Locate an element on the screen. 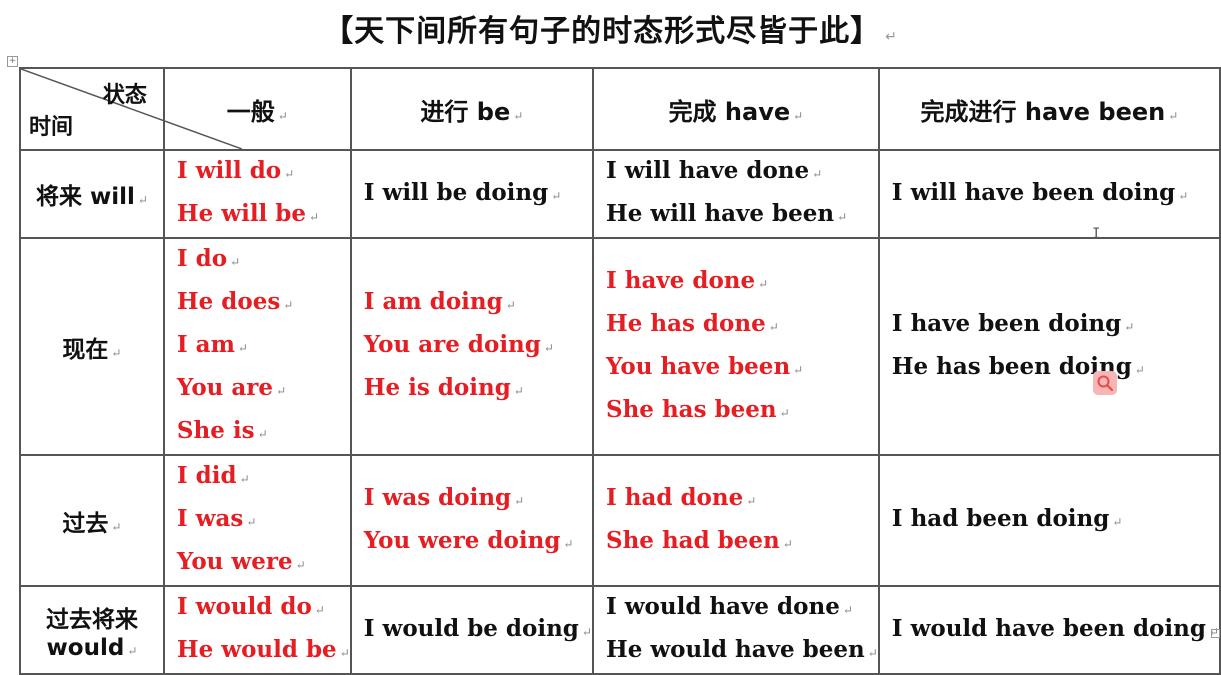 Image resolution: width=1221 pixels, height=675 pixels. row-header-present: 现在 ↵ is located at coordinates (92, 346).